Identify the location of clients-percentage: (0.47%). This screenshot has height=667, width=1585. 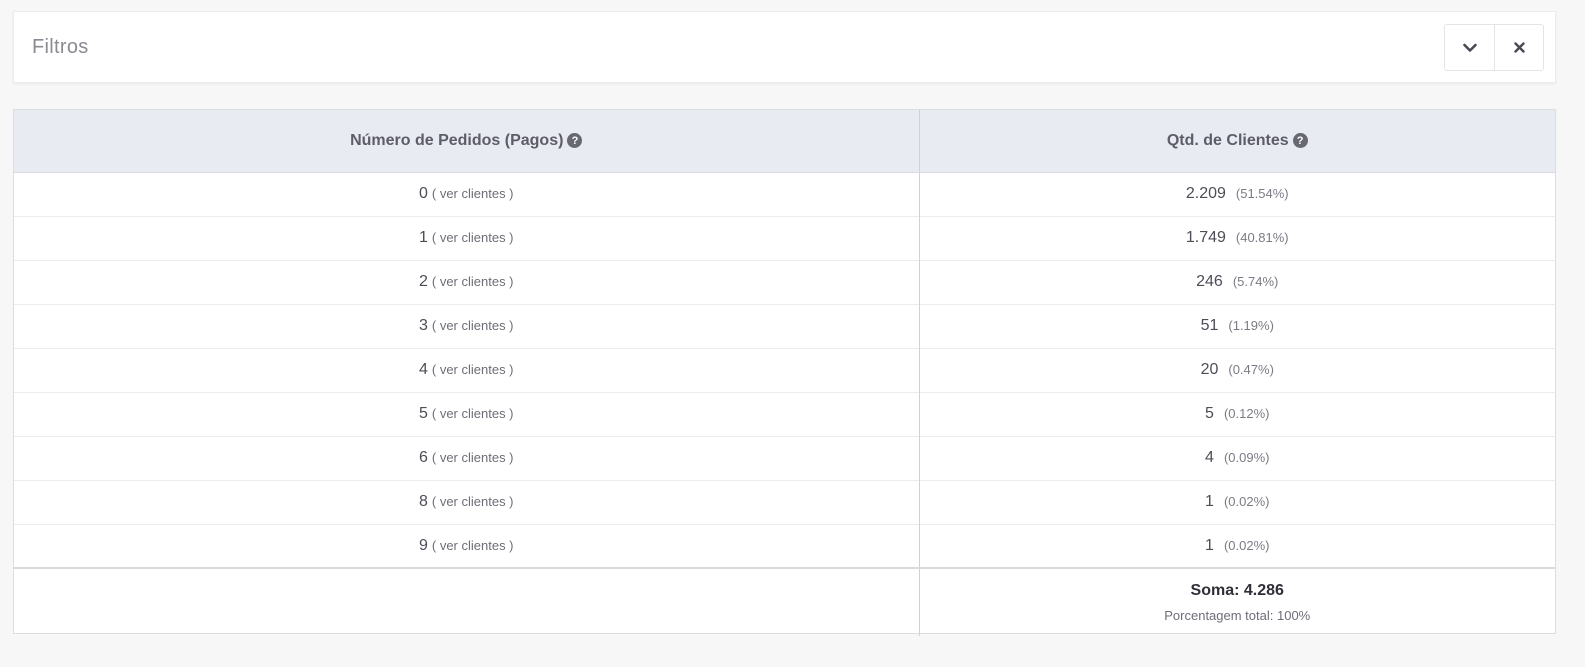
(1251, 369).